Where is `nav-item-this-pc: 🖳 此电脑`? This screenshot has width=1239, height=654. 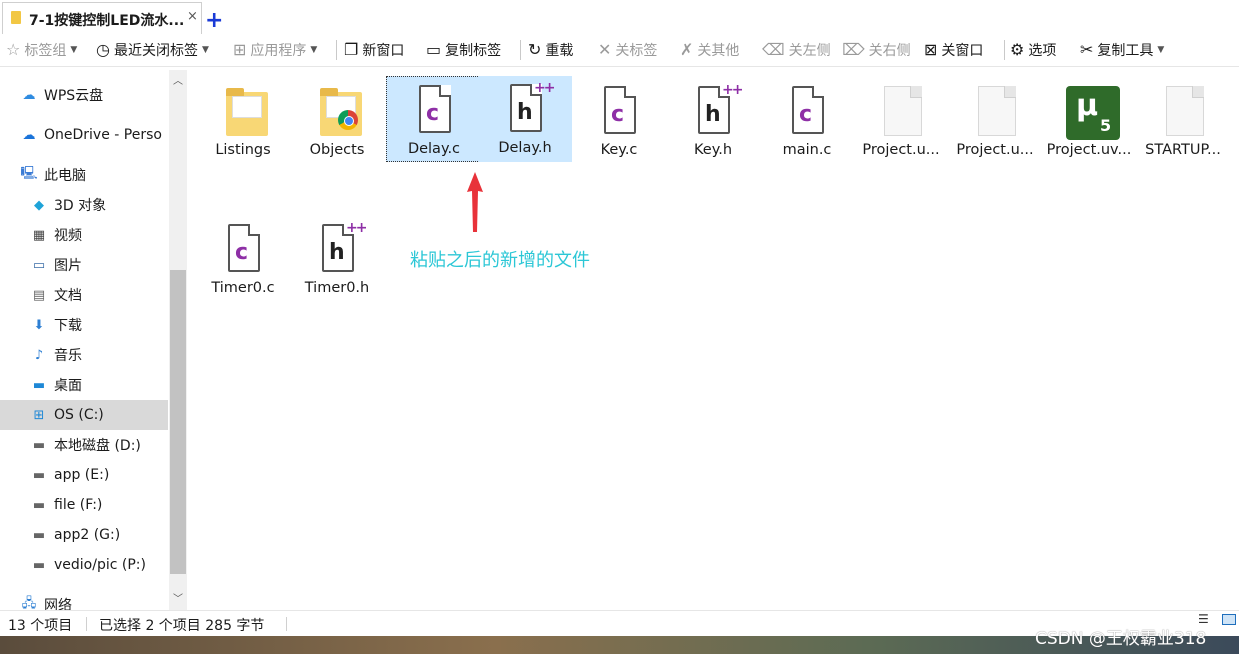 nav-item-this-pc: 🖳 此电脑 is located at coordinates (84, 175).